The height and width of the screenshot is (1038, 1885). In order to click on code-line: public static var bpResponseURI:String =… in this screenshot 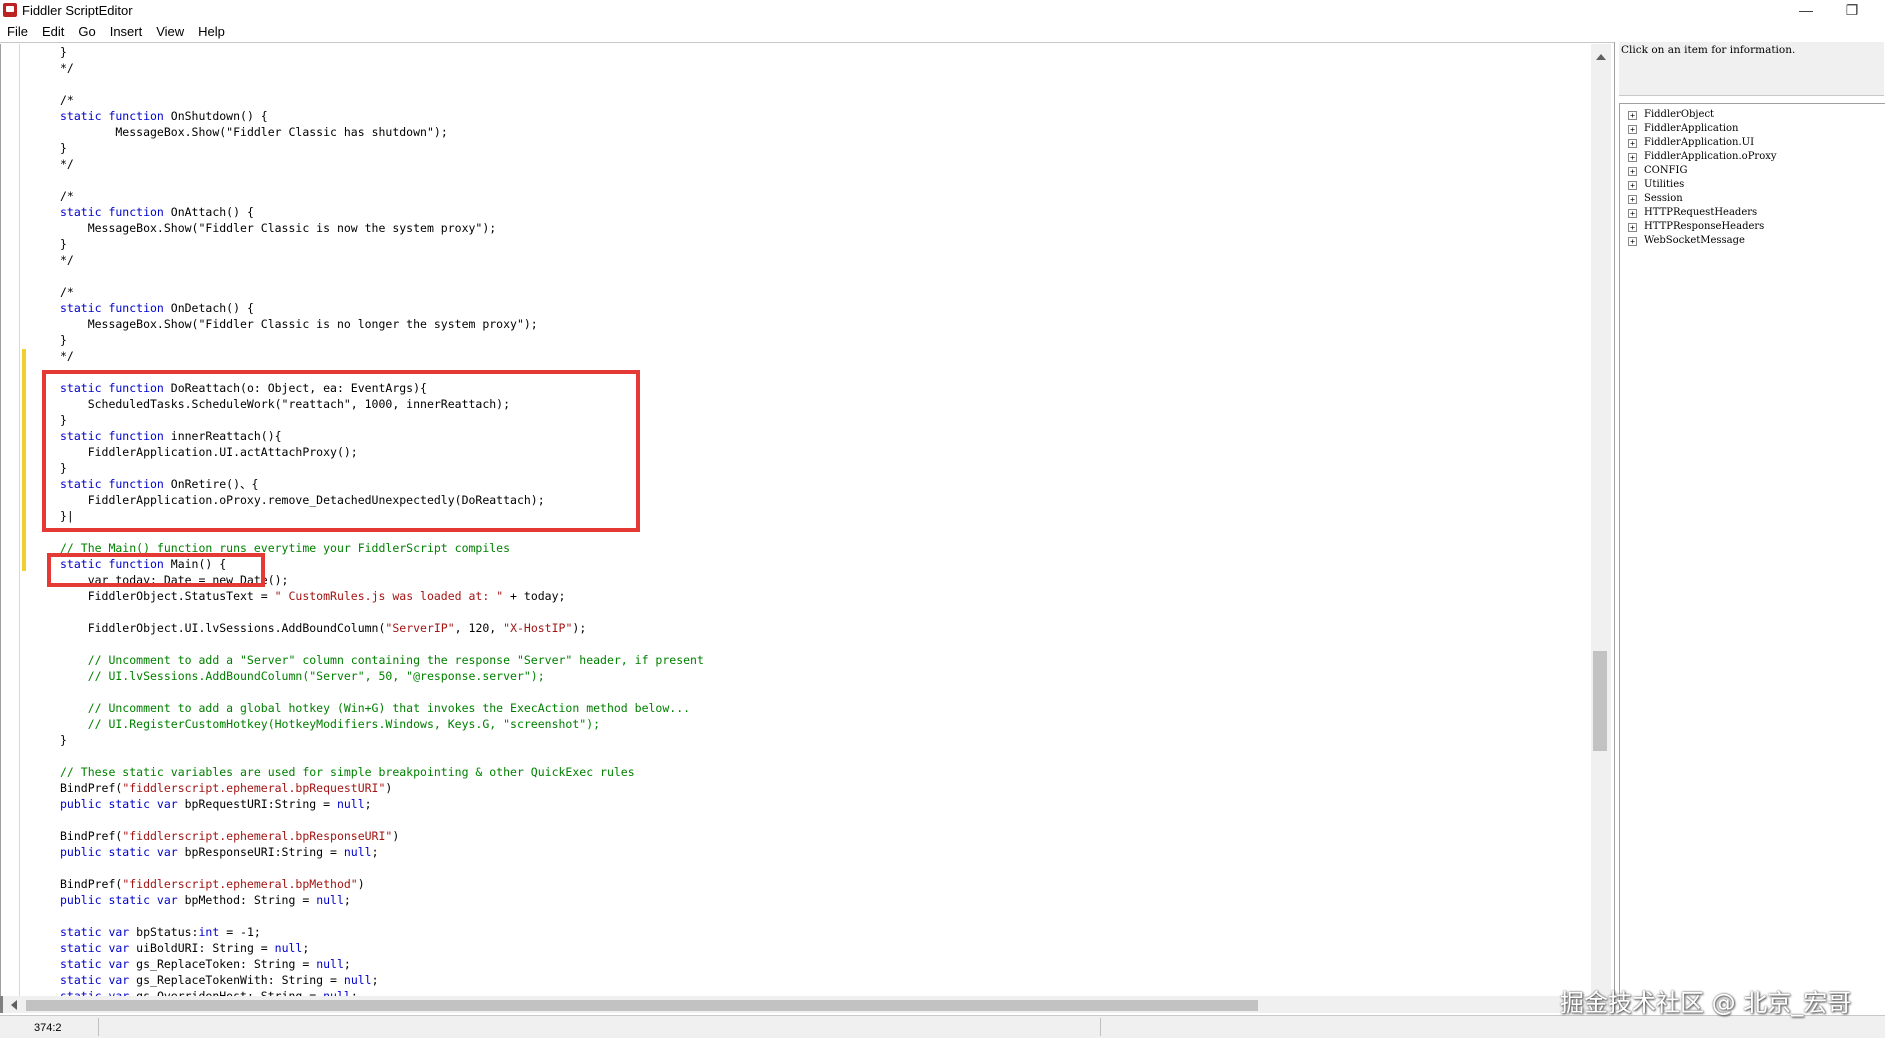, I will do `click(382, 852)`.